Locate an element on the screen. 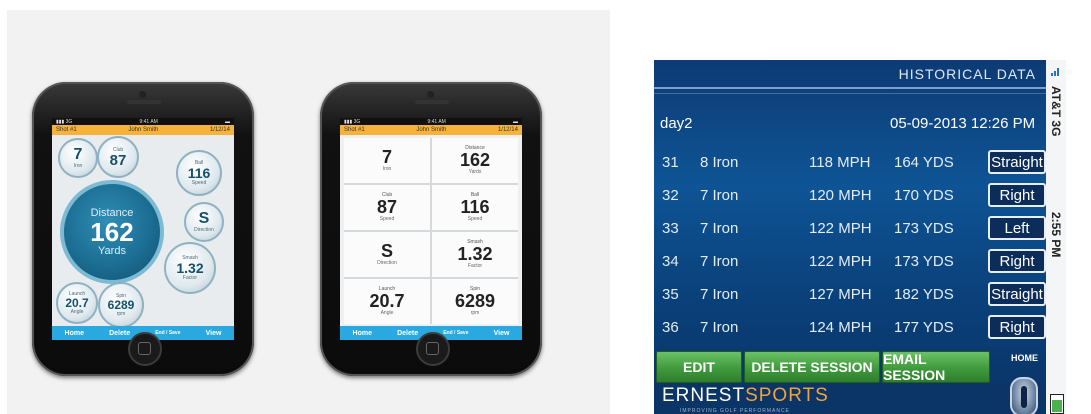 The width and height of the screenshot is (1091, 414). distance-bubble: Distance 162 Yards is located at coordinates (112, 232).